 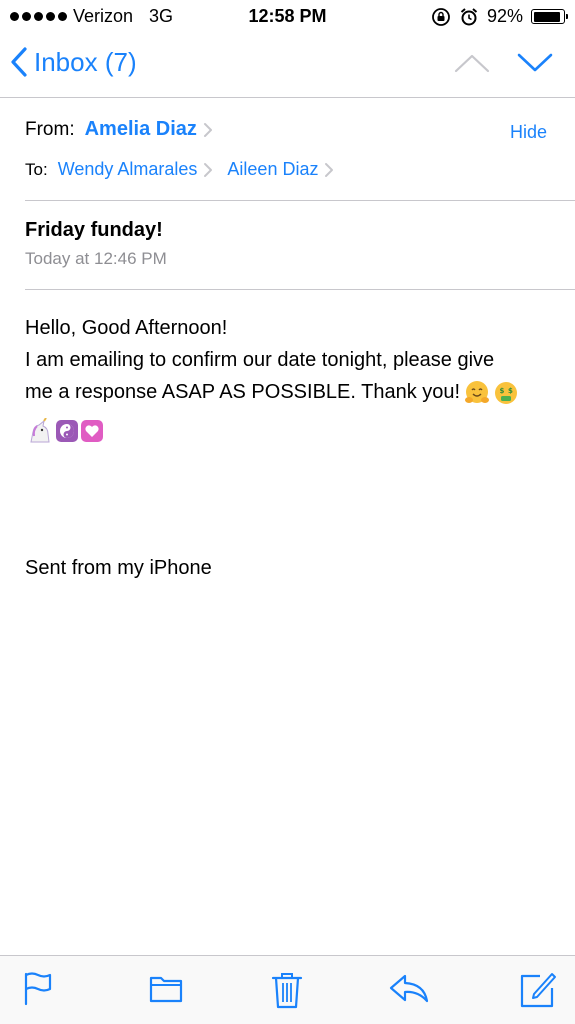 What do you see at coordinates (85, 61) in the screenshot?
I see `back-label: Inbox (7)` at bounding box center [85, 61].